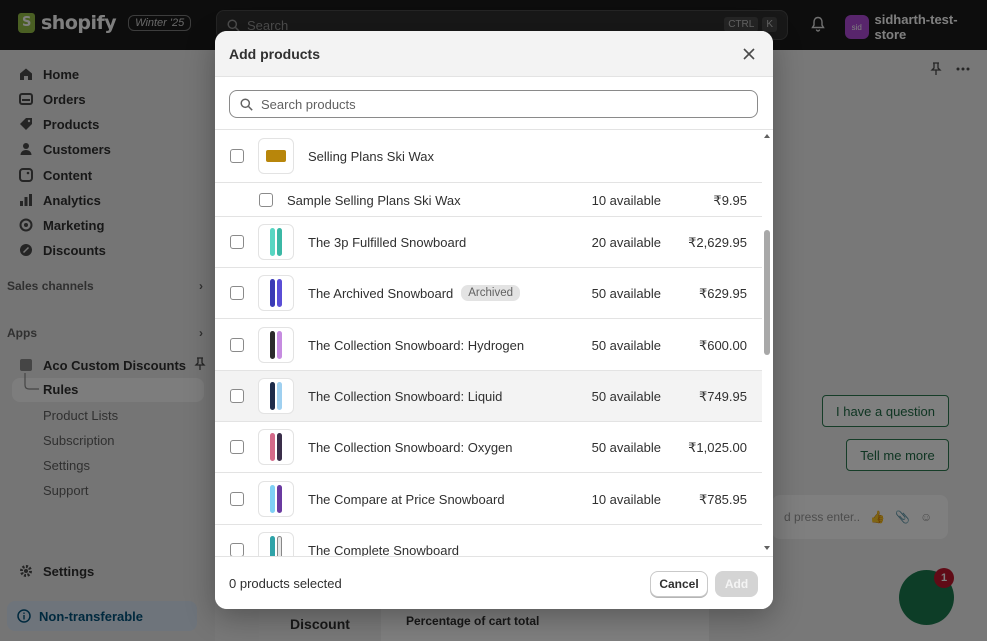 The width and height of the screenshot is (987, 641). What do you see at coordinates (736, 584) in the screenshot?
I see `add-button: Add` at bounding box center [736, 584].